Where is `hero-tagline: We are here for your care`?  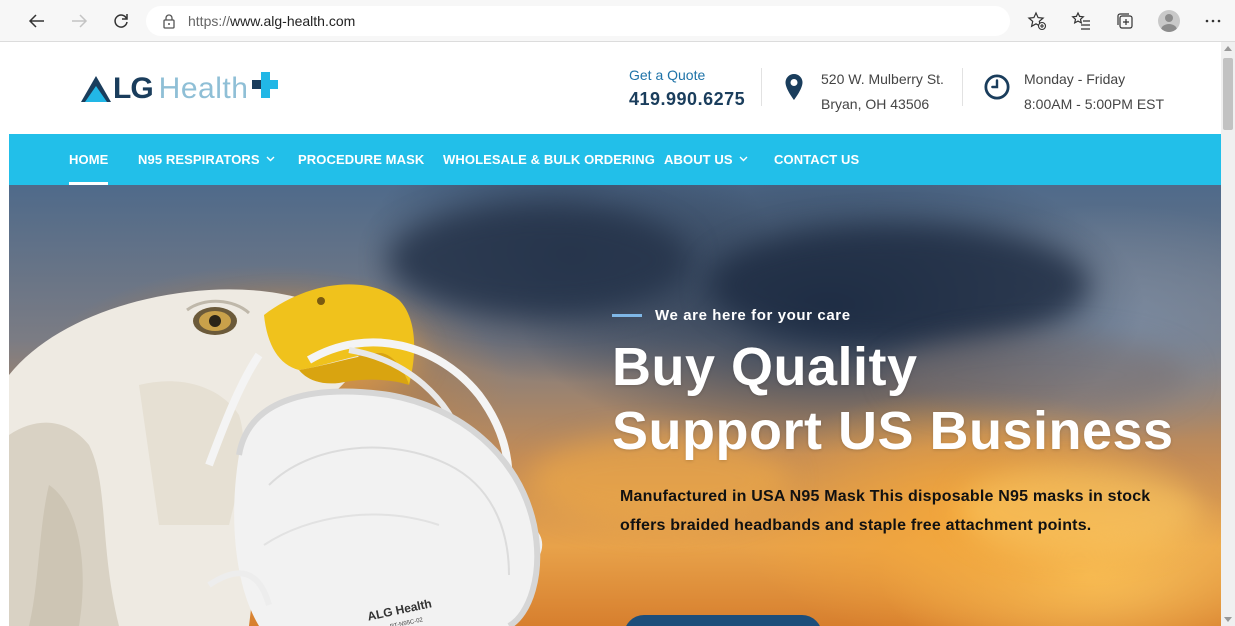 hero-tagline: We are here for your care is located at coordinates (731, 315).